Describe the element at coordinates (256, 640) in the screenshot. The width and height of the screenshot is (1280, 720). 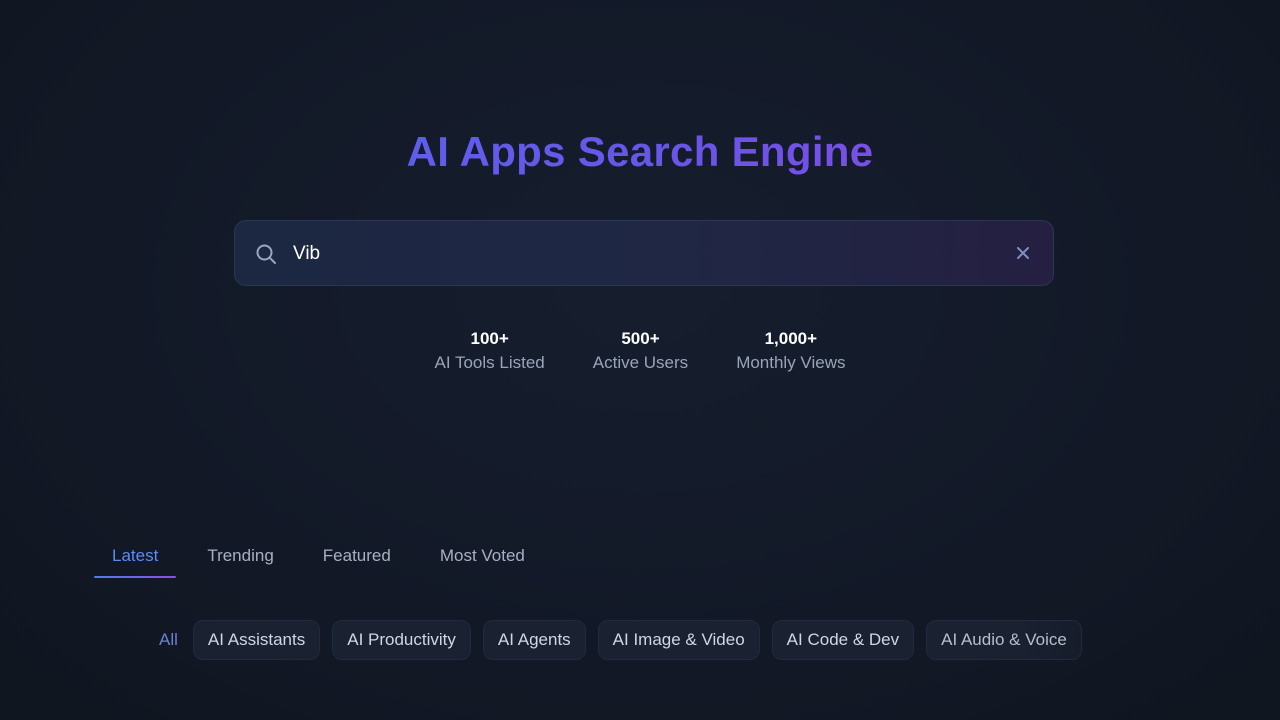
I see `category-chip-ai-assistants: AI Assistants` at that location.